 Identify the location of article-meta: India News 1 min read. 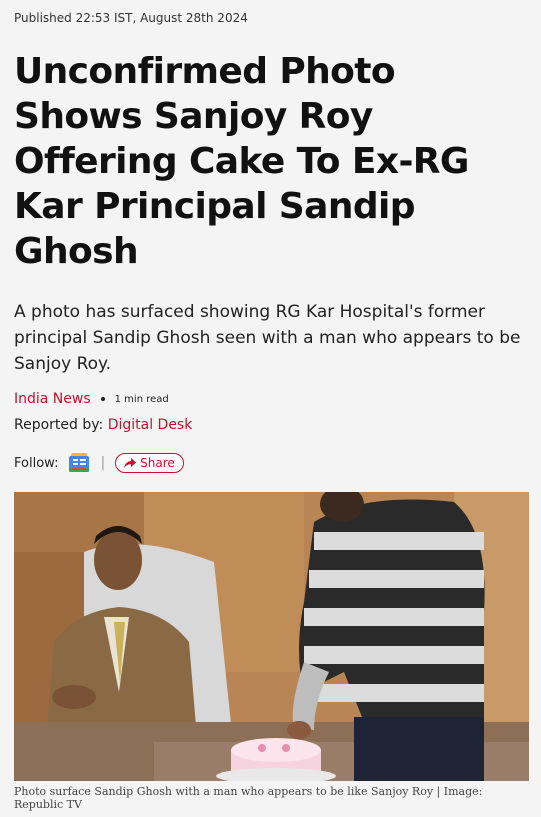
(91, 399).